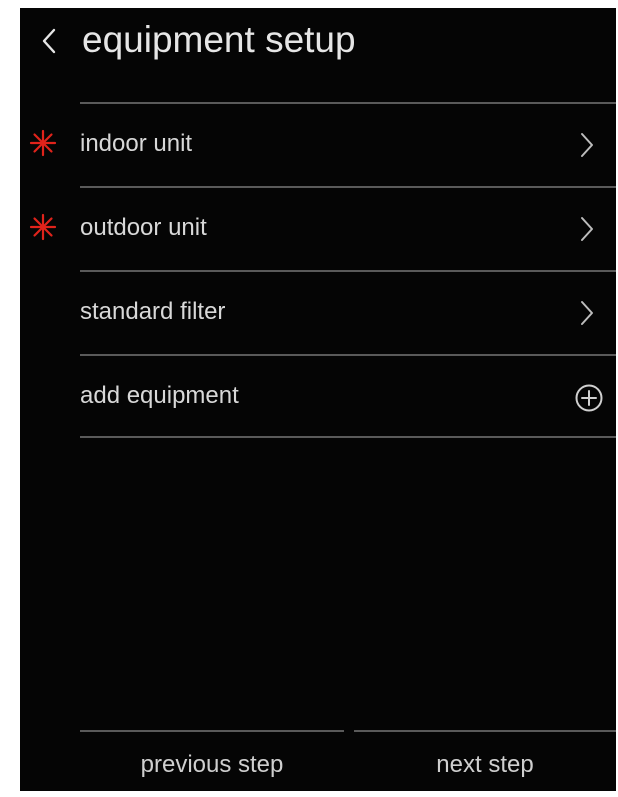 The height and width of the screenshot is (797, 618). What do you see at coordinates (485, 764) in the screenshot?
I see `next-step-label: next step` at bounding box center [485, 764].